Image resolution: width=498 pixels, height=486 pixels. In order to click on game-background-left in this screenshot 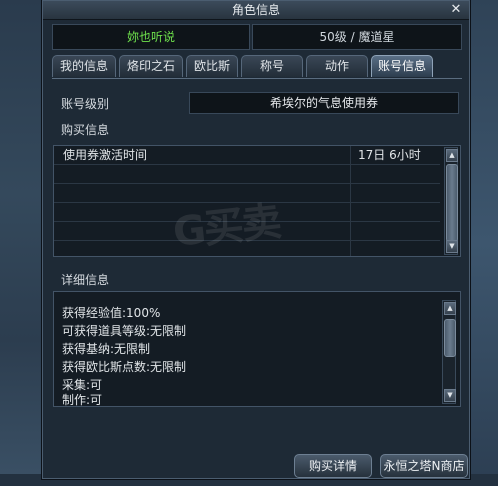, I will do `click(21, 243)`.